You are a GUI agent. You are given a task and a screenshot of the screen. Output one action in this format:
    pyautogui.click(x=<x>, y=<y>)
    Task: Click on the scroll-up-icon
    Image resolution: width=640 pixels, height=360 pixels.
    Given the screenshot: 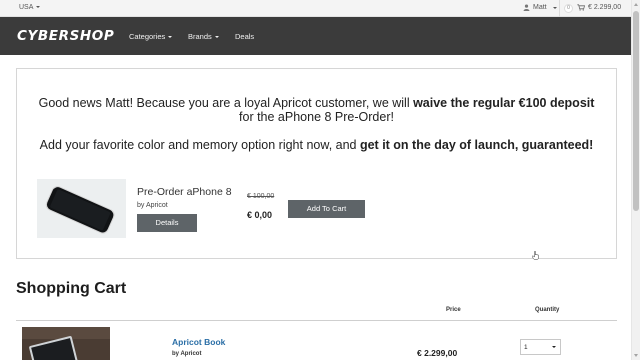 What is the action you would take?
    pyautogui.click(x=636, y=4)
    